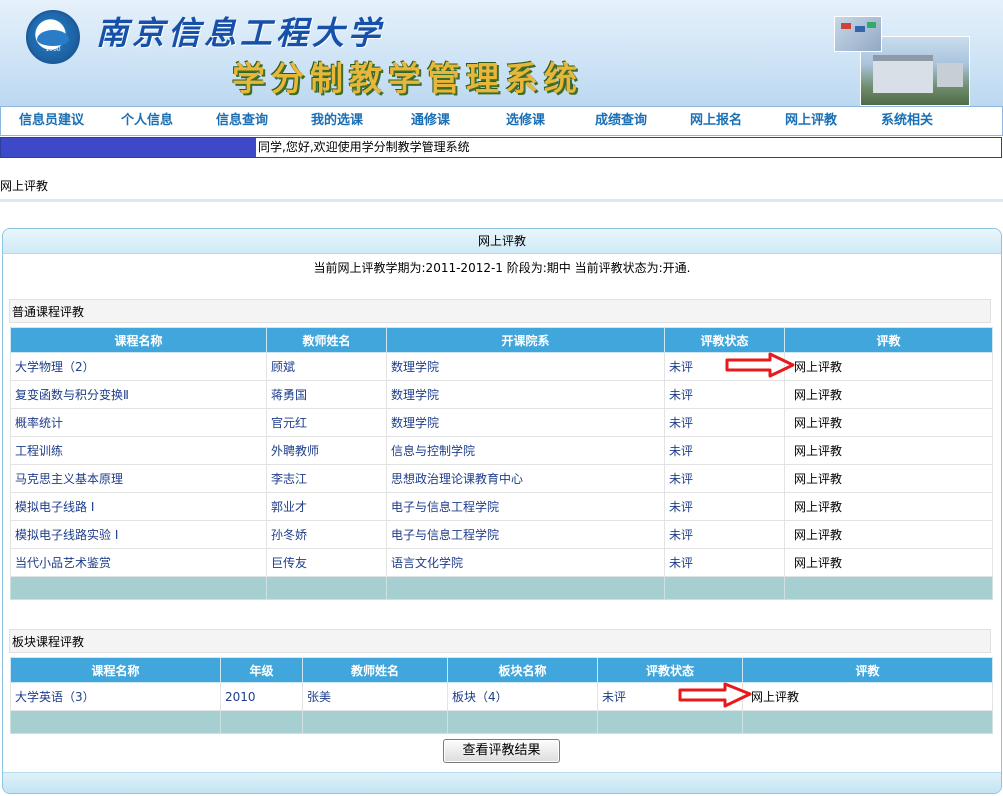 The image size is (1003, 796). I want to click on flags-image, so click(858, 34).